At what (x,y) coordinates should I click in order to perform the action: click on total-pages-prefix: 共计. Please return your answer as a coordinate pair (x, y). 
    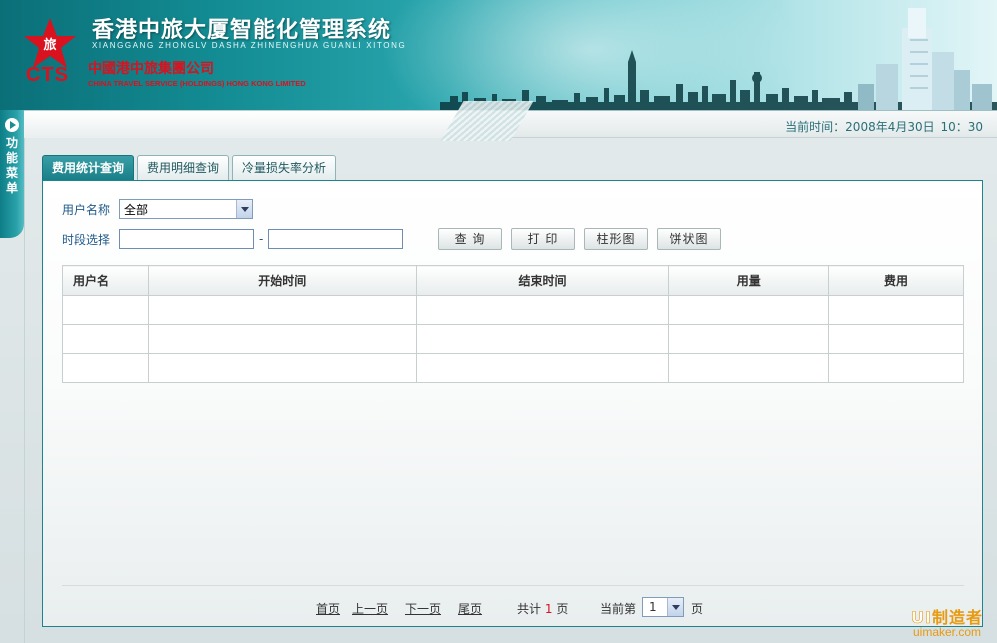
    Looking at the image, I should click on (529, 609).